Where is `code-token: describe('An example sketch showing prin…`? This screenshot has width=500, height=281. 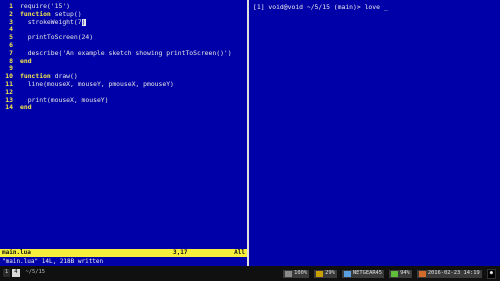 code-token: describe('An example sketch showing prin… is located at coordinates (126, 52).